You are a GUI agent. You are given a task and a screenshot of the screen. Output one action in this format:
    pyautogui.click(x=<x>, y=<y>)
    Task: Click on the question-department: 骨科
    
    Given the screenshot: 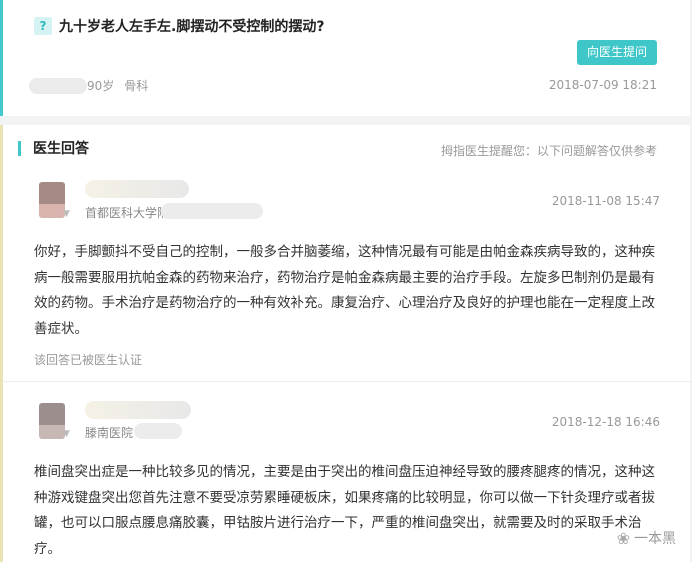 What is the action you would take?
    pyautogui.click(x=136, y=86)
    